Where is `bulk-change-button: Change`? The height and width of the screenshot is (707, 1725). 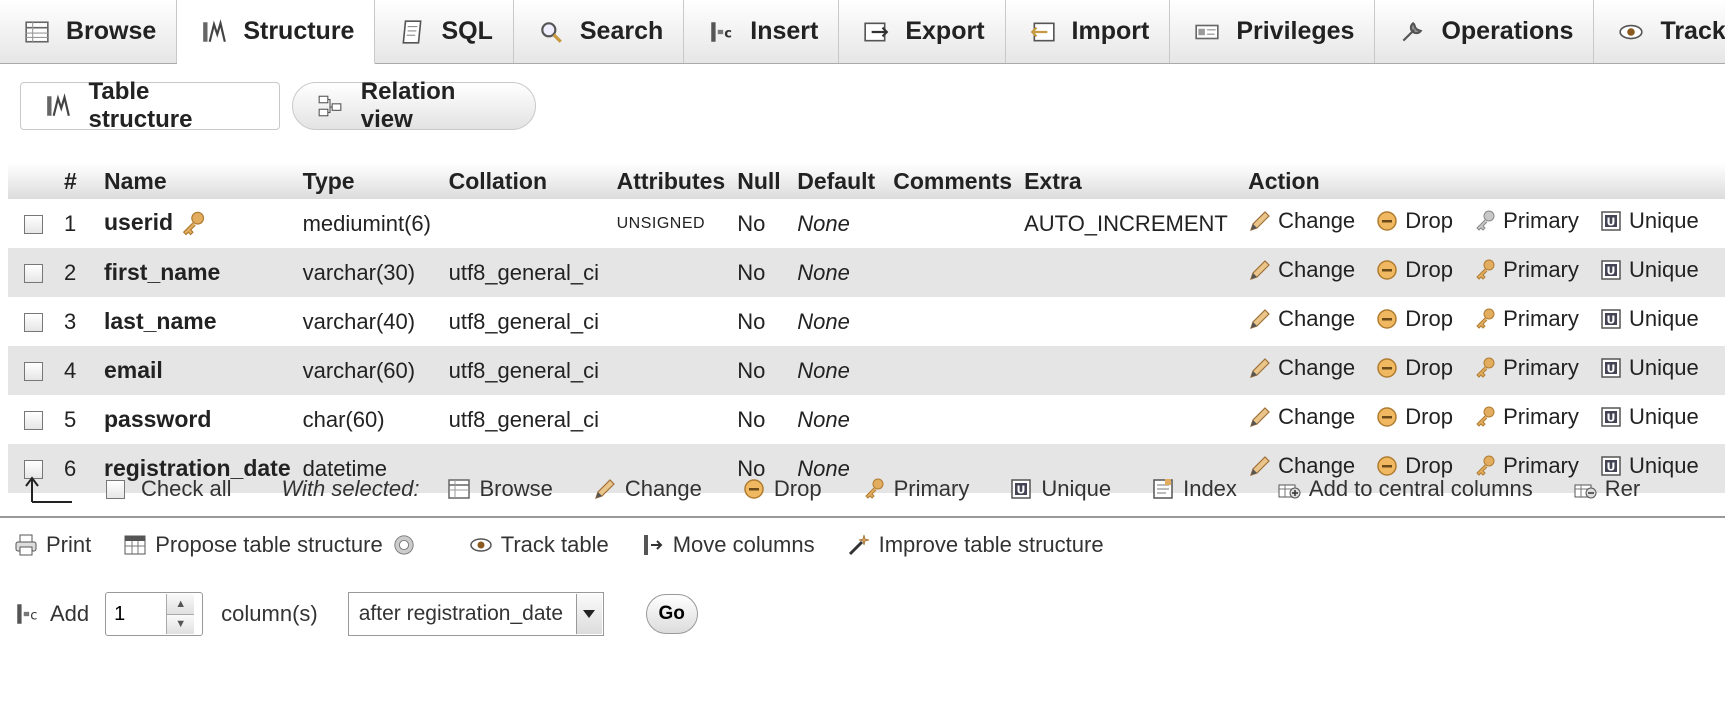 bulk-change-button: Change is located at coordinates (647, 489).